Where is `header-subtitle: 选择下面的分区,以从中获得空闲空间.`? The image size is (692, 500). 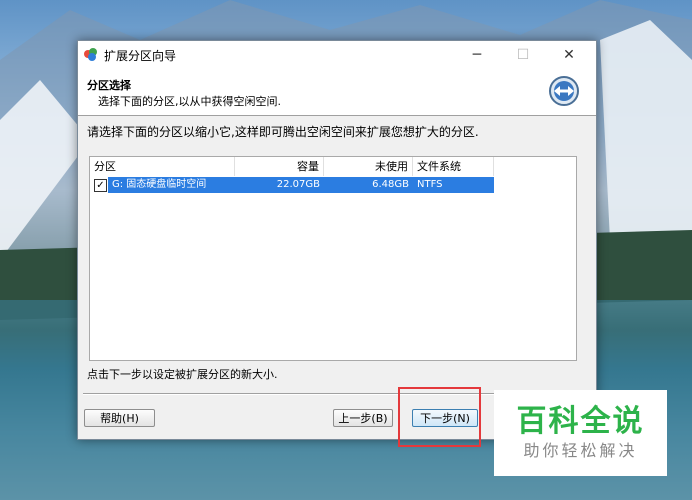
header-subtitle: 选择下面的分区,以从中获得空闲空间. is located at coordinates (189, 101).